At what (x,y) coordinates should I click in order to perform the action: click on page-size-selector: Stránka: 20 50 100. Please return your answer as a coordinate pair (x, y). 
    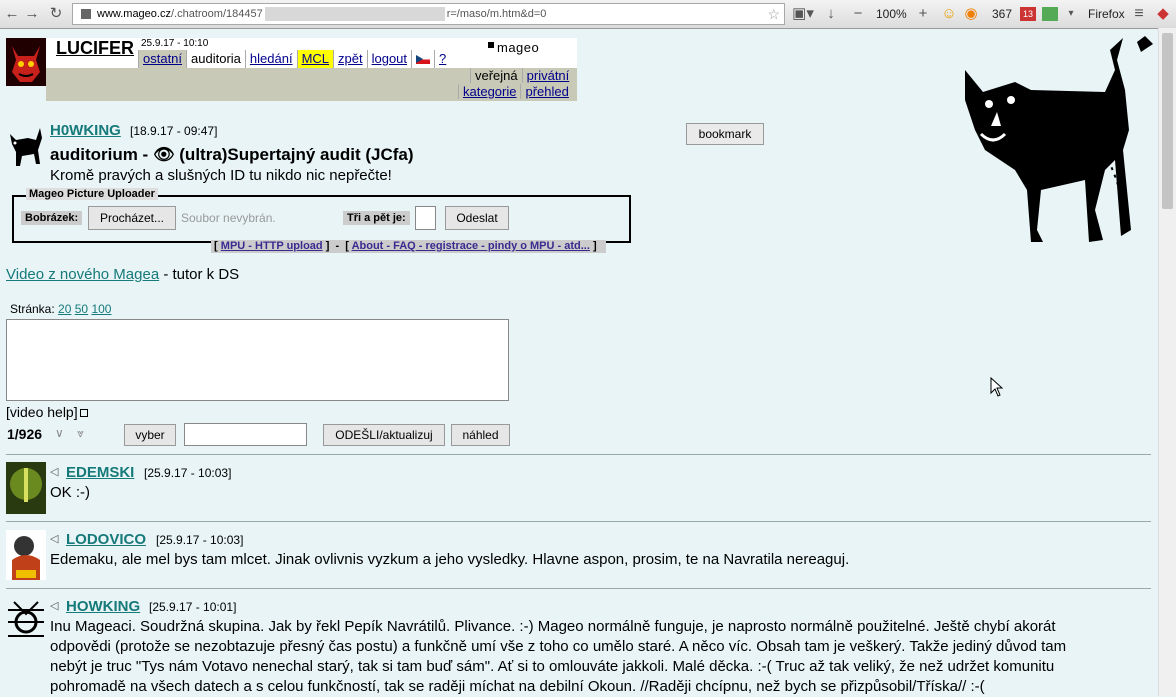
    Looking at the image, I should click on (61, 309).